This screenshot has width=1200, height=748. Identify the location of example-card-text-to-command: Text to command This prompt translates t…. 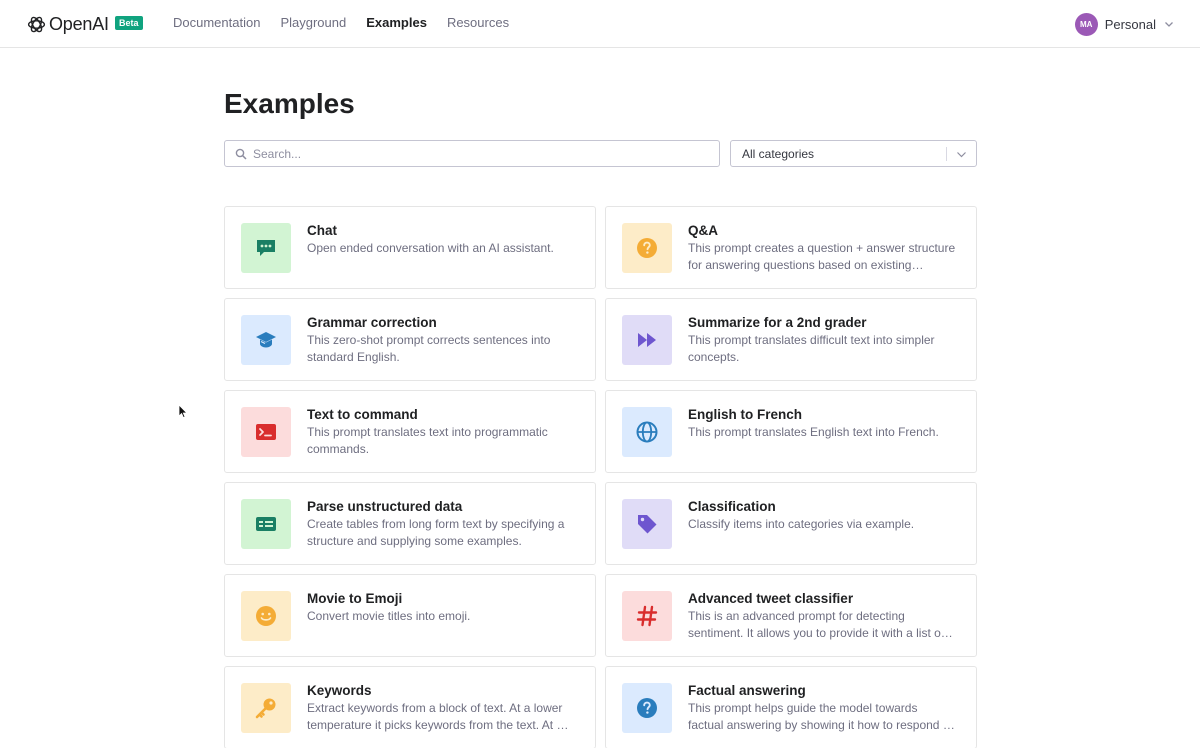
(410, 431).